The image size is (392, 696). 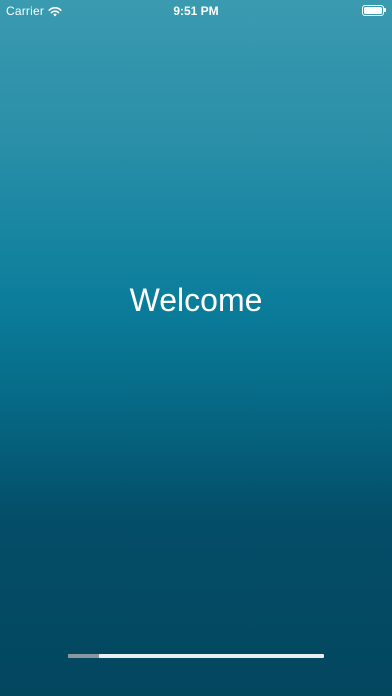 What do you see at coordinates (196, 656) in the screenshot?
I see `loading-progress-bar` at bounding box center [196, 656].